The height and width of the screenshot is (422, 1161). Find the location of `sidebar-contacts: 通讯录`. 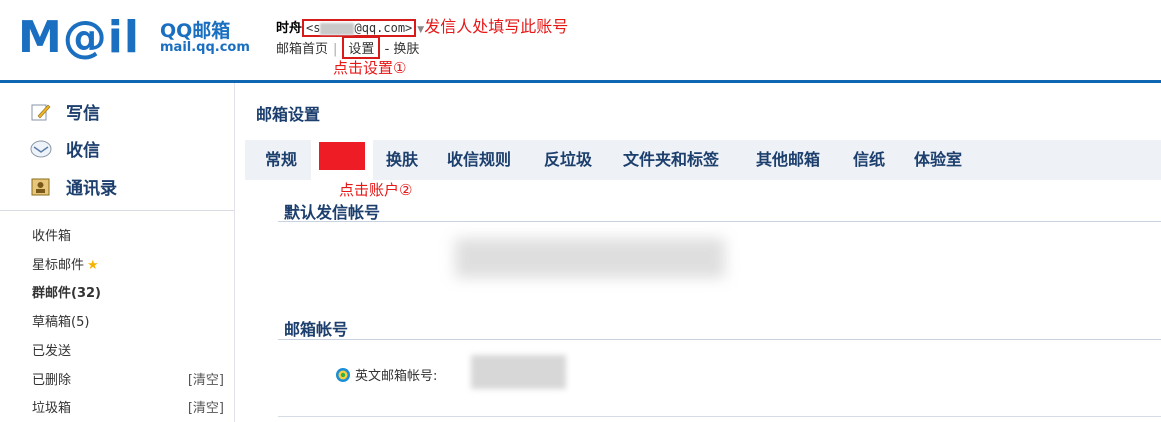

sidebar-contacts: 通讯录 is located at coordinates (73, 186).